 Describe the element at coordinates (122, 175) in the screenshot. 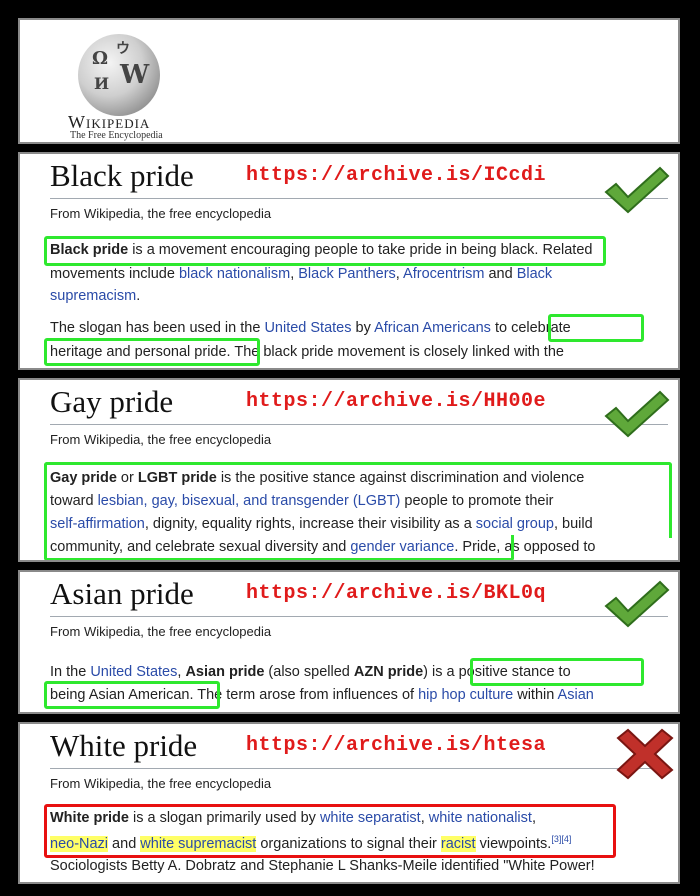

I see `article-title: Black pride` at that location.